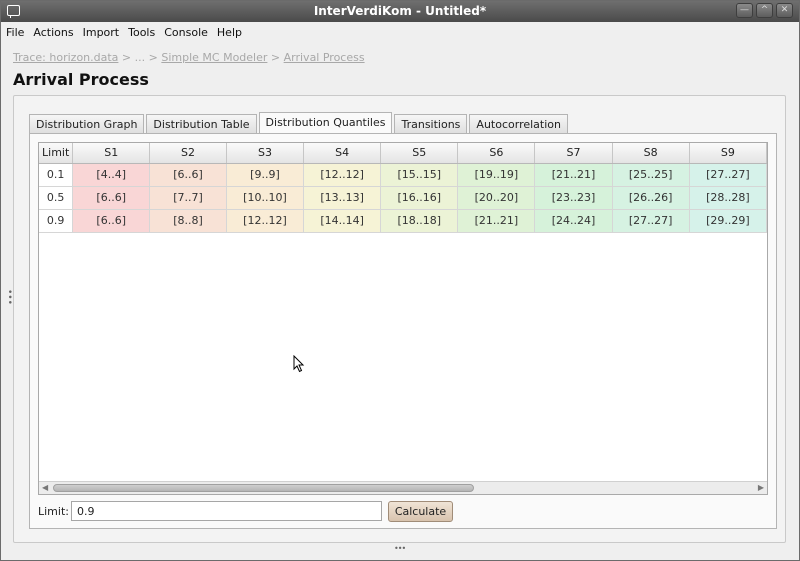  What do you see at coordinates (496, 175) in the screenshot?
I see `table-cell: [19..19]` at bounding box center [496, 175].